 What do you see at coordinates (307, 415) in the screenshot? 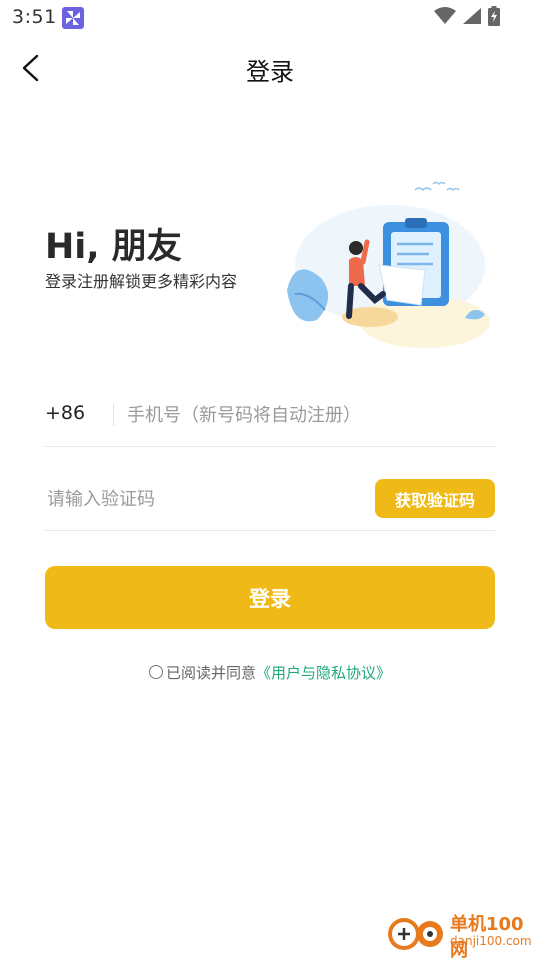
I see `phone-input` at bounding box center [307, 415].